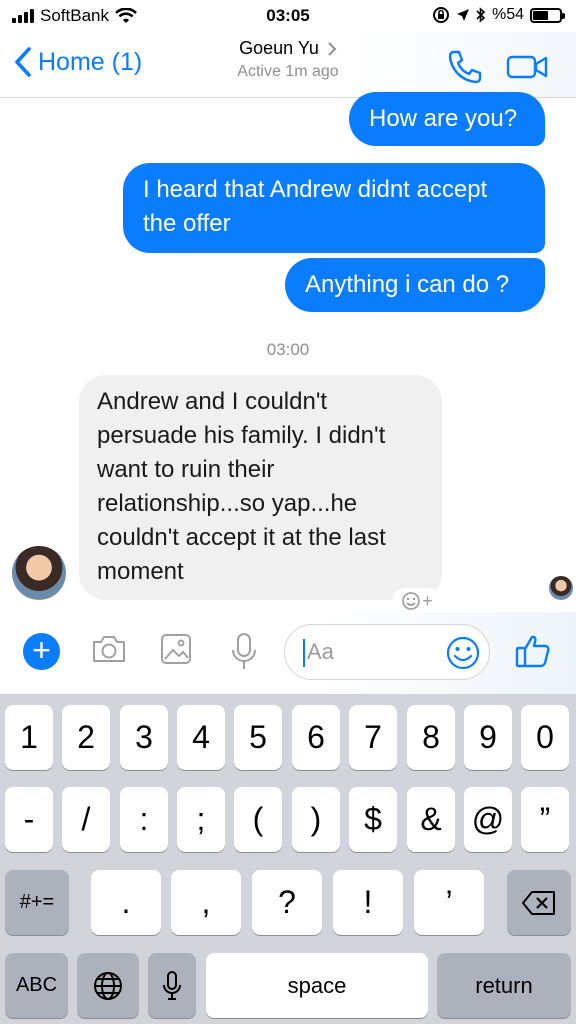  What do you see at coordinates (258, 737) in the screenshot?
I see `key-5: 5` at bounding box center [258, 737].